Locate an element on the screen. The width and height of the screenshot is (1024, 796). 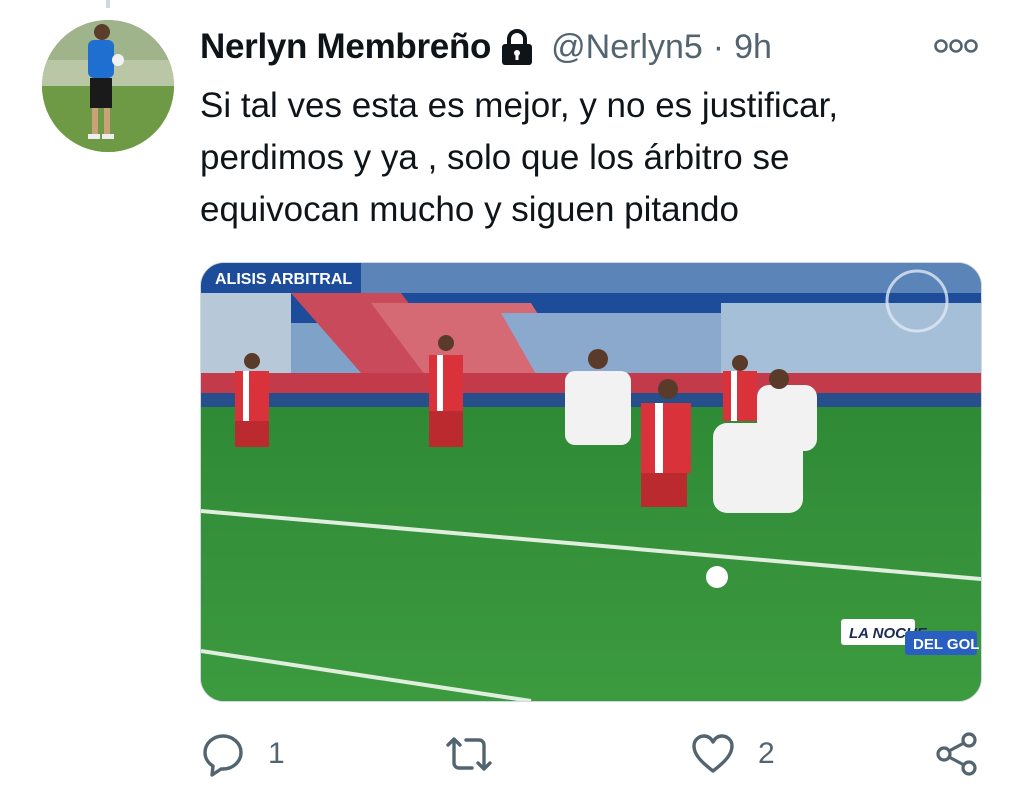
retweet-icon is located at coordinates (469, 754).